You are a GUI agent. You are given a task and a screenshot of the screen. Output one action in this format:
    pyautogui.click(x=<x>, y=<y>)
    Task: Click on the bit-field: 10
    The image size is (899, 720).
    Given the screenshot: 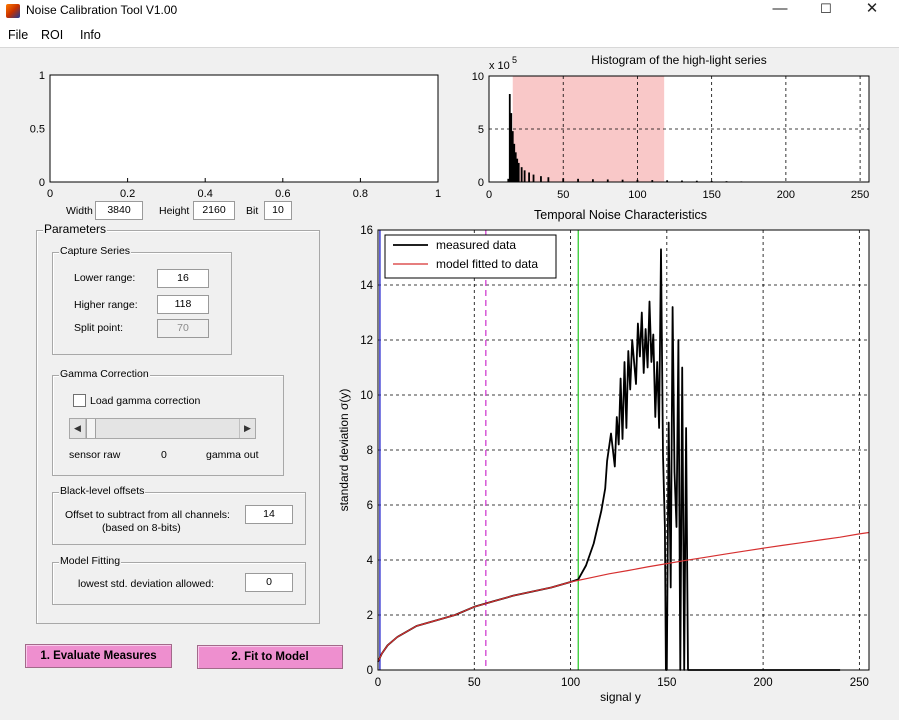 What is the action you would take?
    pyautogui.click(x=278, y=210)
    